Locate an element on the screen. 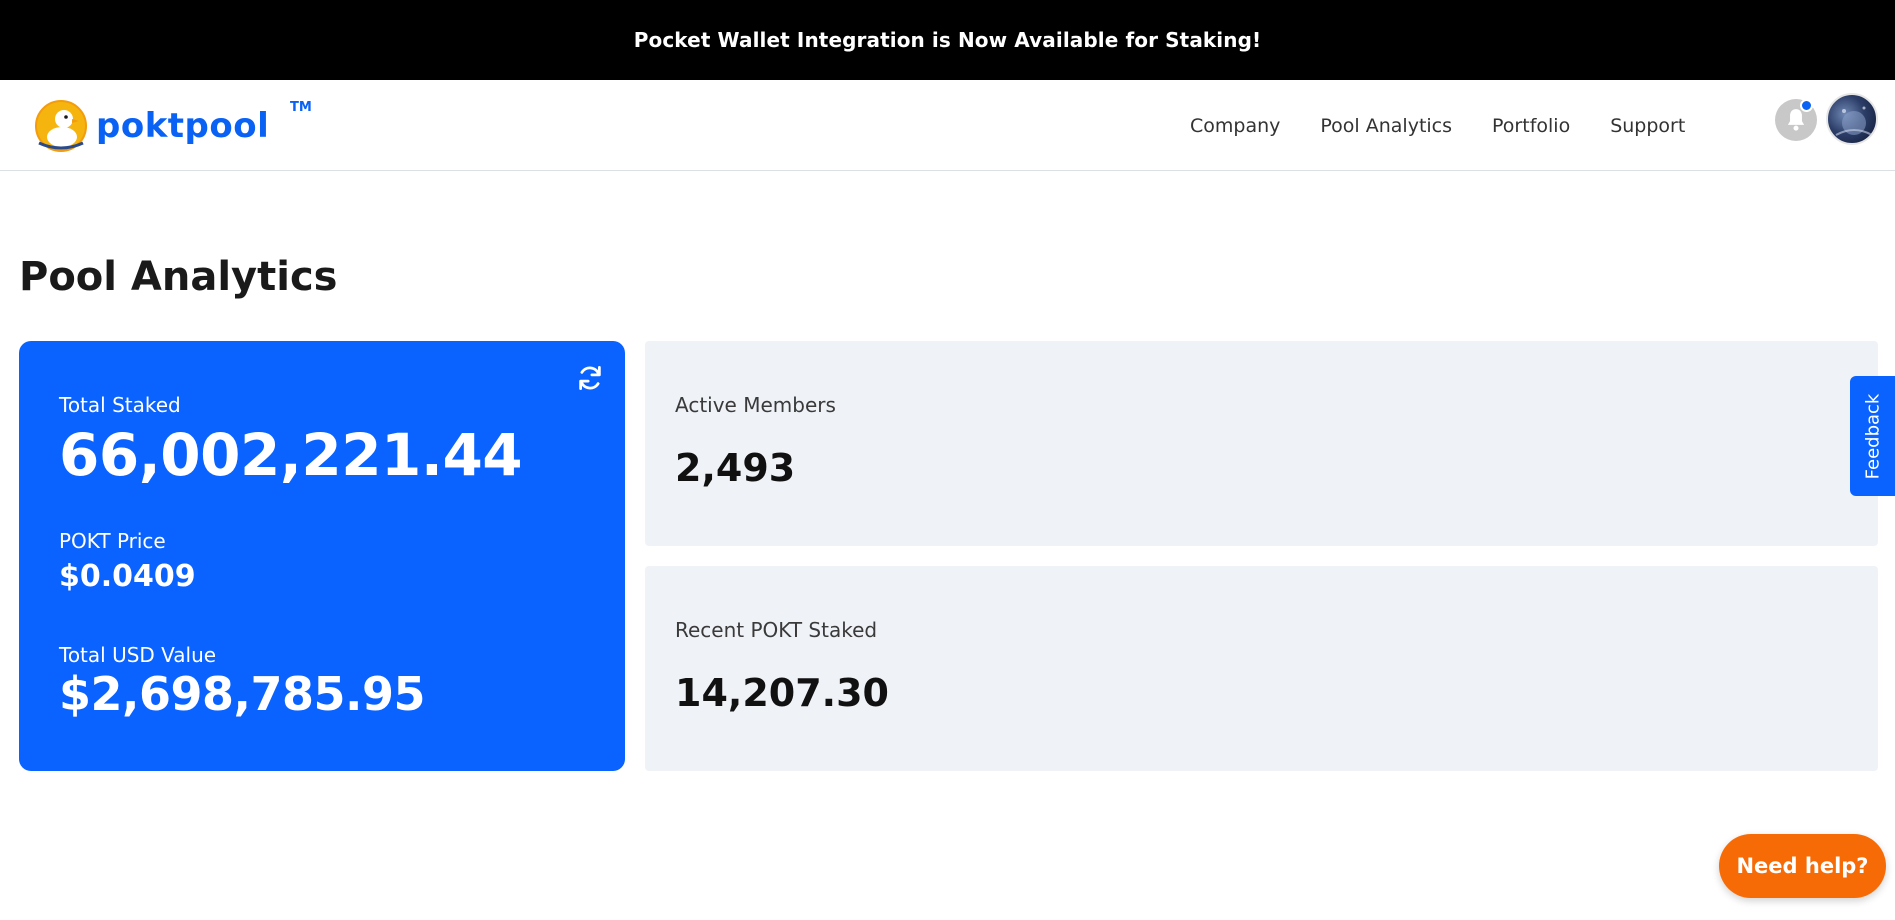  refresh-icon is located at coordinates (590, 378).